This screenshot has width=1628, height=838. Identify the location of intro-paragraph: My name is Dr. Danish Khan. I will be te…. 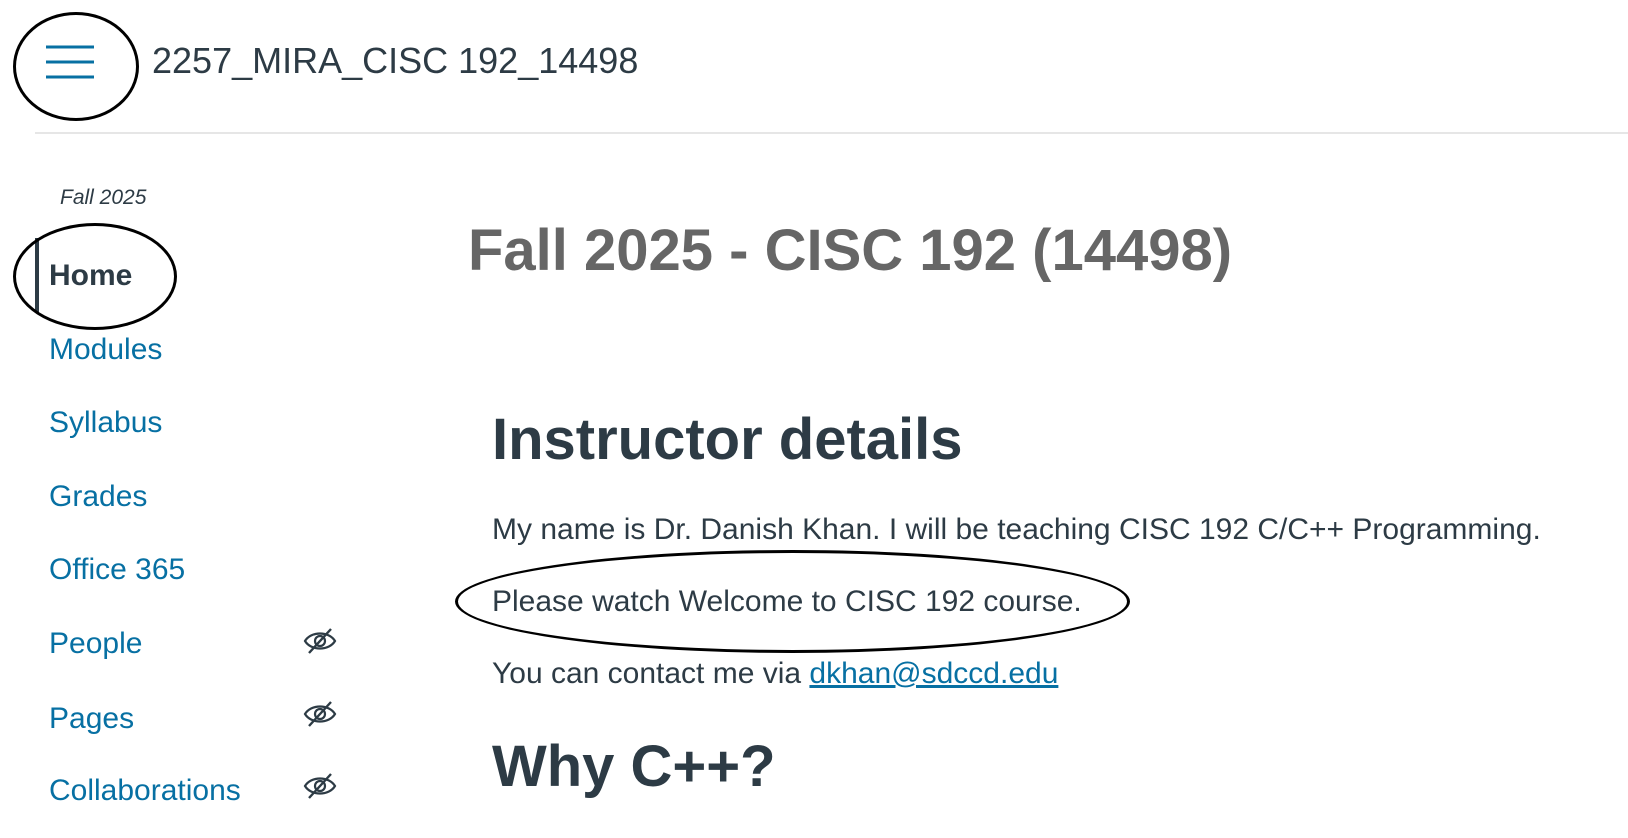
(1016, 529).